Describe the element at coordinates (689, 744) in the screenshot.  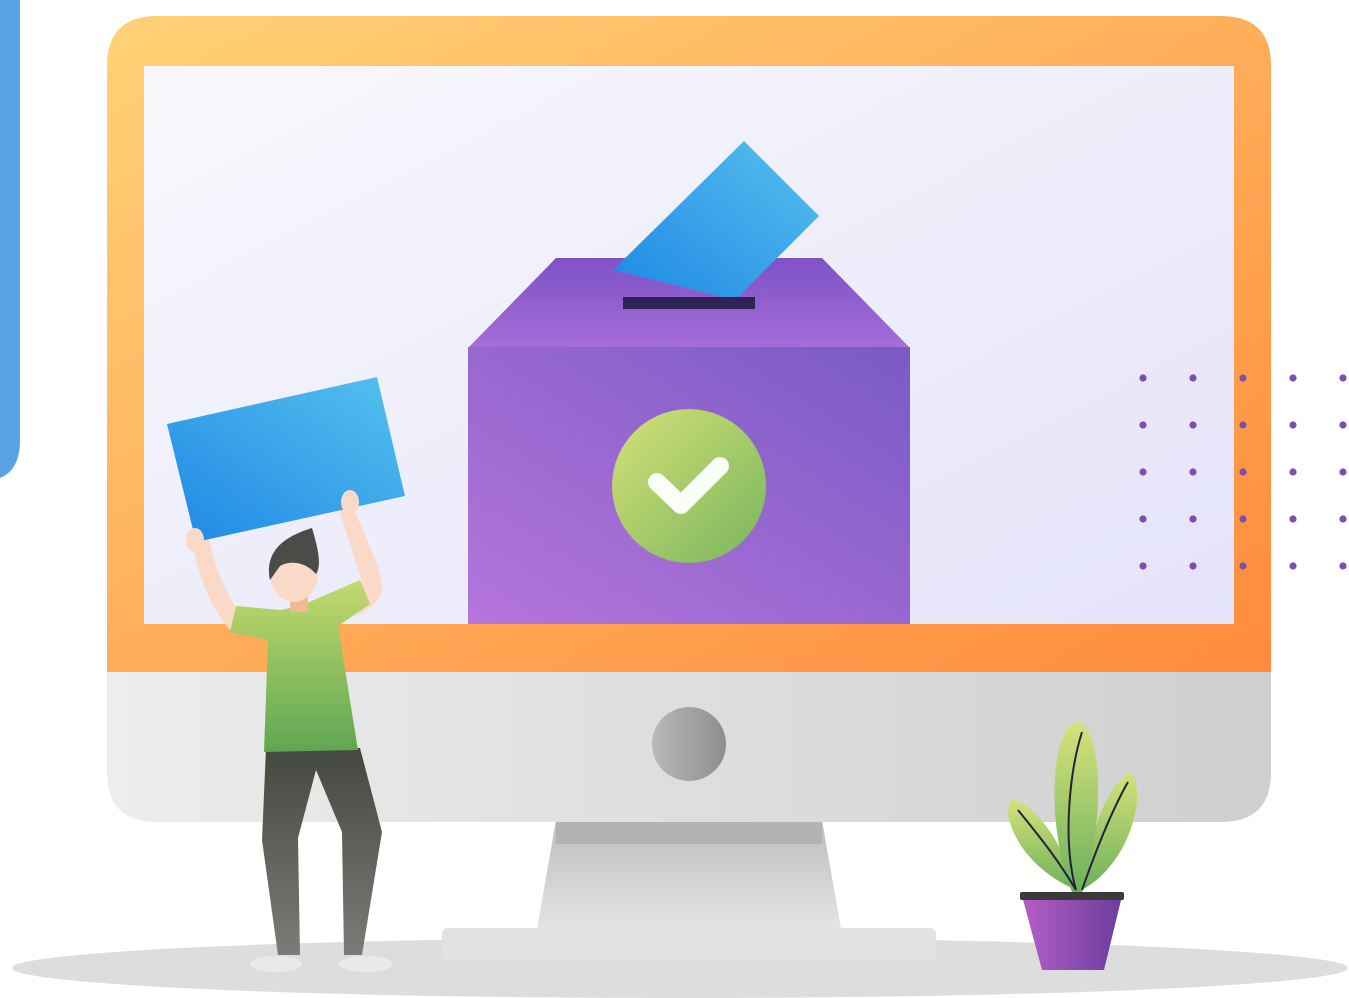
I see `camera-button` at that location.